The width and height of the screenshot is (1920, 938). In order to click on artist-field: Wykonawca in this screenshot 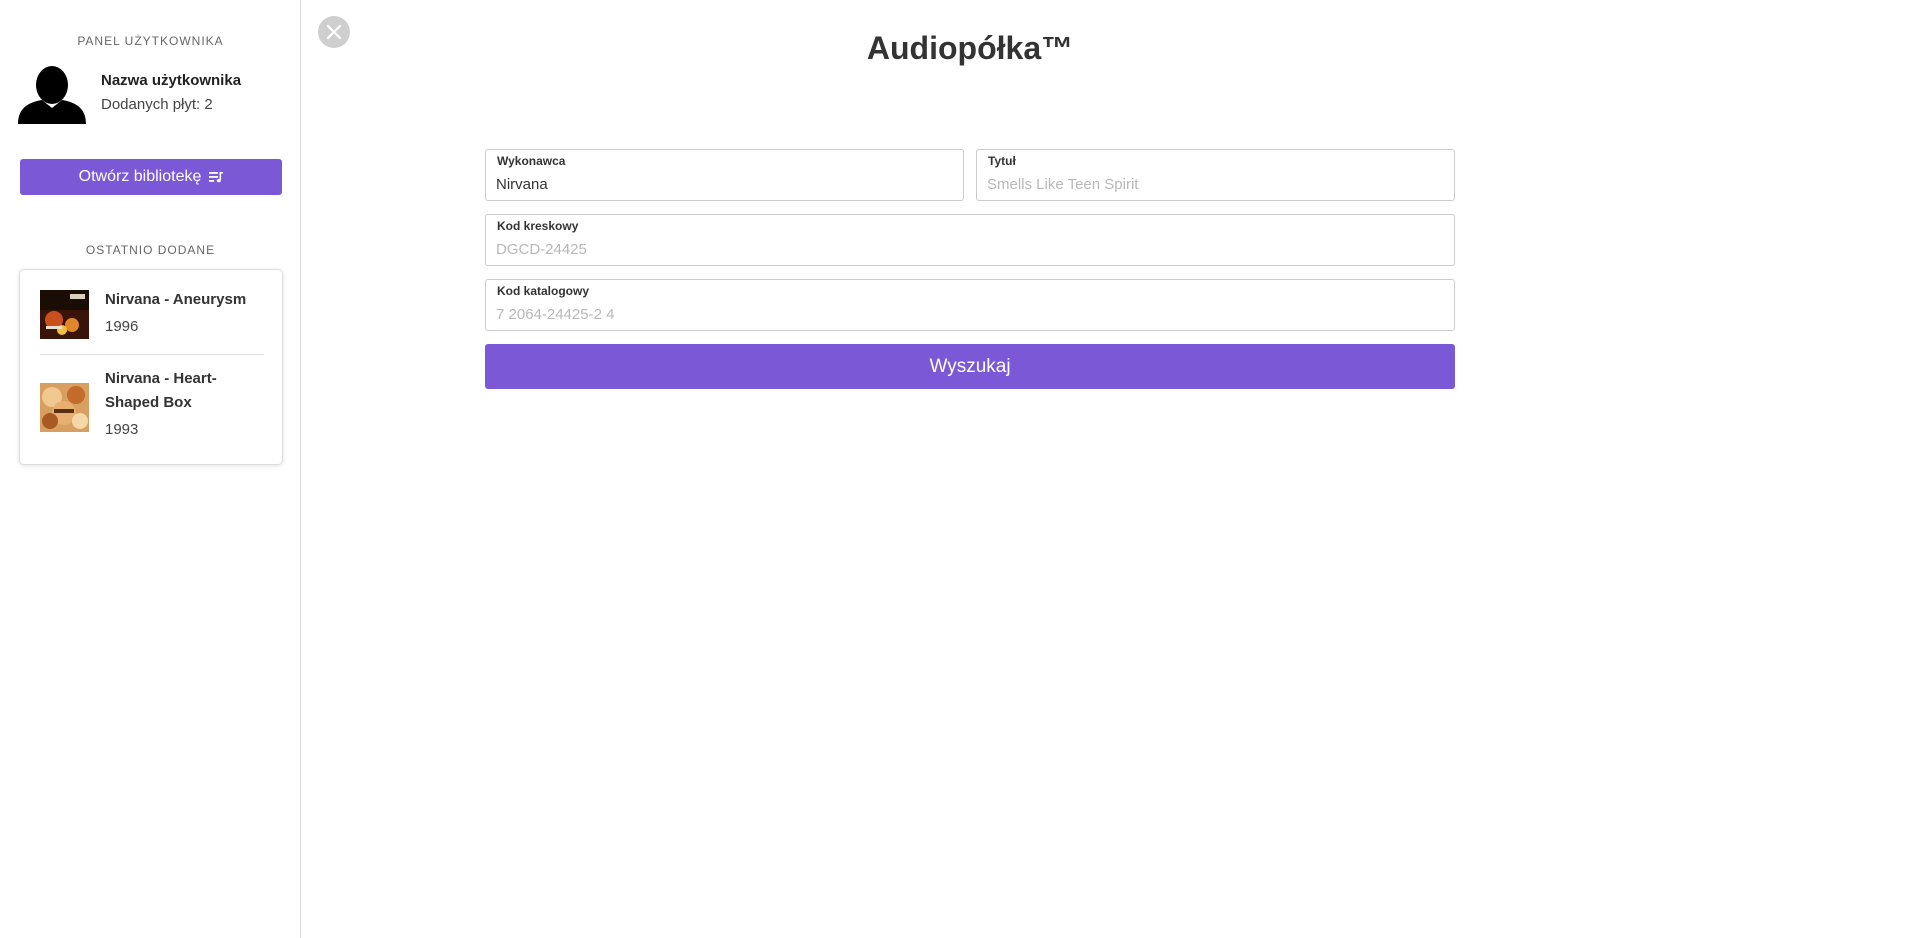, I will do `click(724, 175)`.